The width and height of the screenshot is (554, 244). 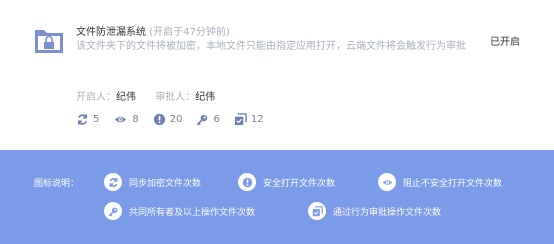 I want to click on opener-name: 纪伟, so click(x=126, y=97).